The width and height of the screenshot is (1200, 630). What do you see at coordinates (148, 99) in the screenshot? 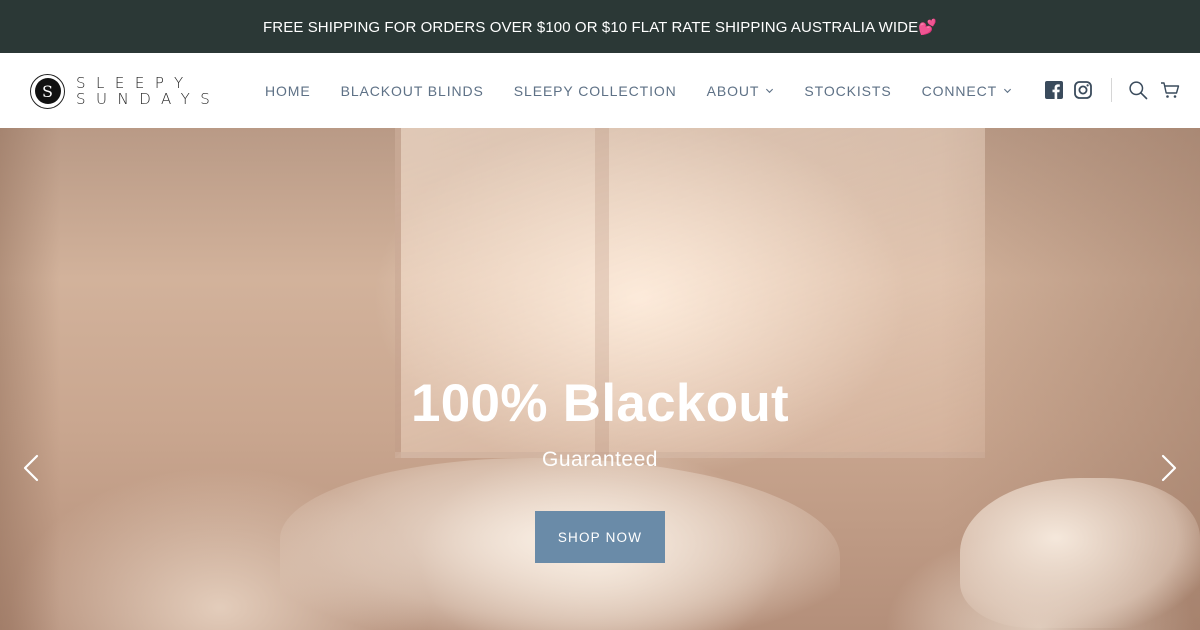
I see `logo-line-2: SUNDAYS` at bounding box center [148, 99].